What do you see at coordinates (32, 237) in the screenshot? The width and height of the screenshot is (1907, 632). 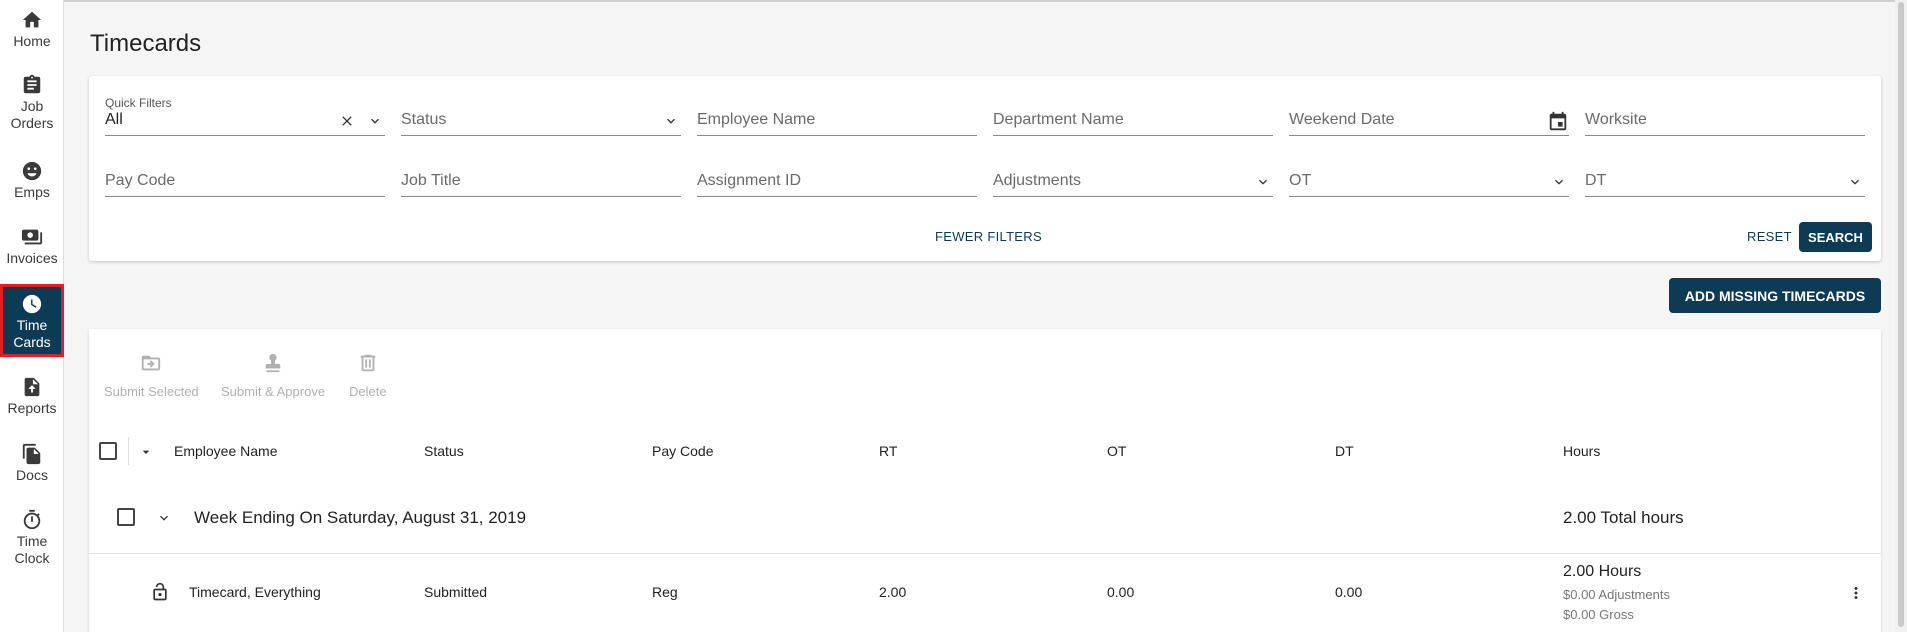 I see `money-icon` at bounding box center [32, 237].